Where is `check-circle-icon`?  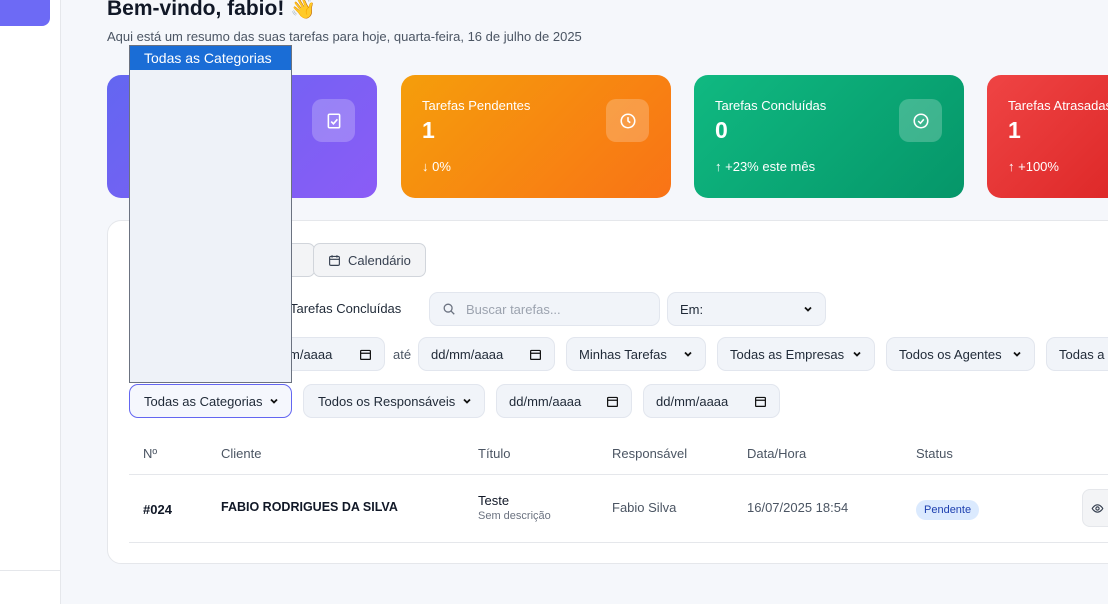 check-circle-icon is located at coordinates (920, 120).